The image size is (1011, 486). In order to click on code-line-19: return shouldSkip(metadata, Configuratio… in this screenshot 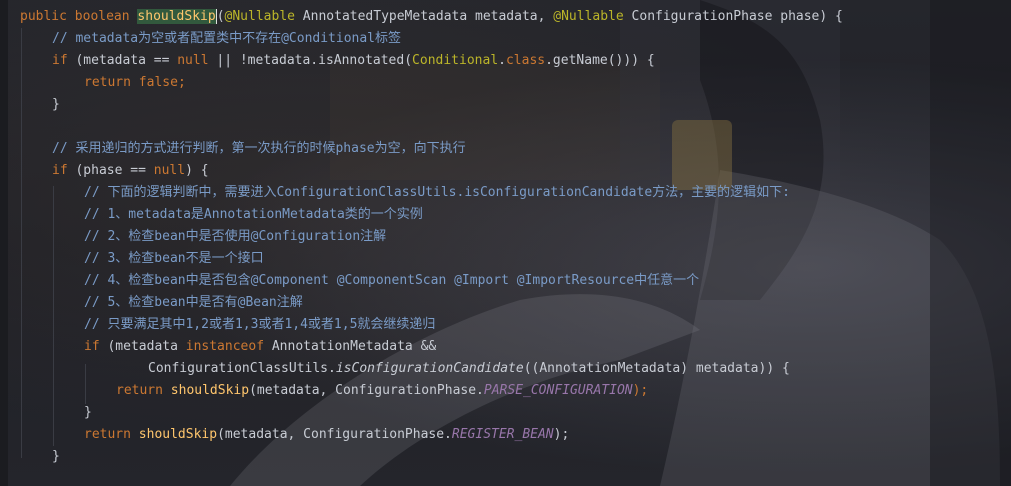, I will do `click(505, 435)`.